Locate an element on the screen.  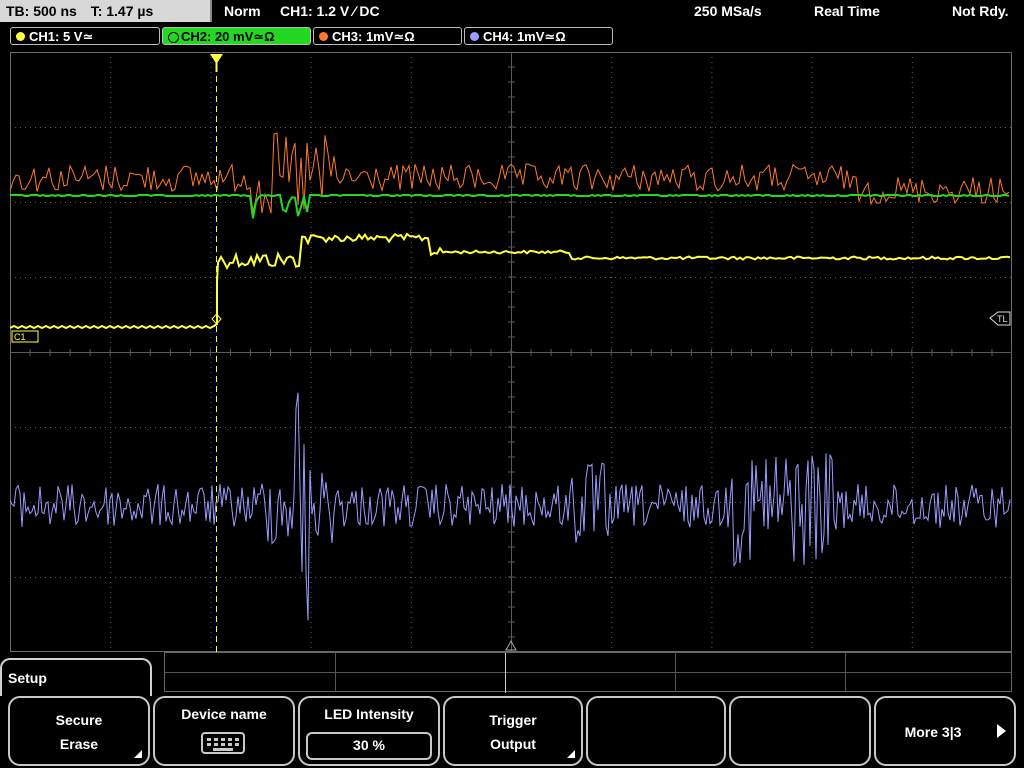
trigger-setting: CH1: 1.2 V ∕ DC is located at coordinates (330, 11).